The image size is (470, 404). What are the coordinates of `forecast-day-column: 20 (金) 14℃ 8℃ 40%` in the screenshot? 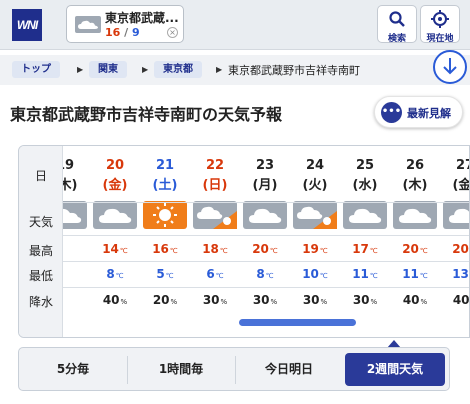 It's located at (115, 241).